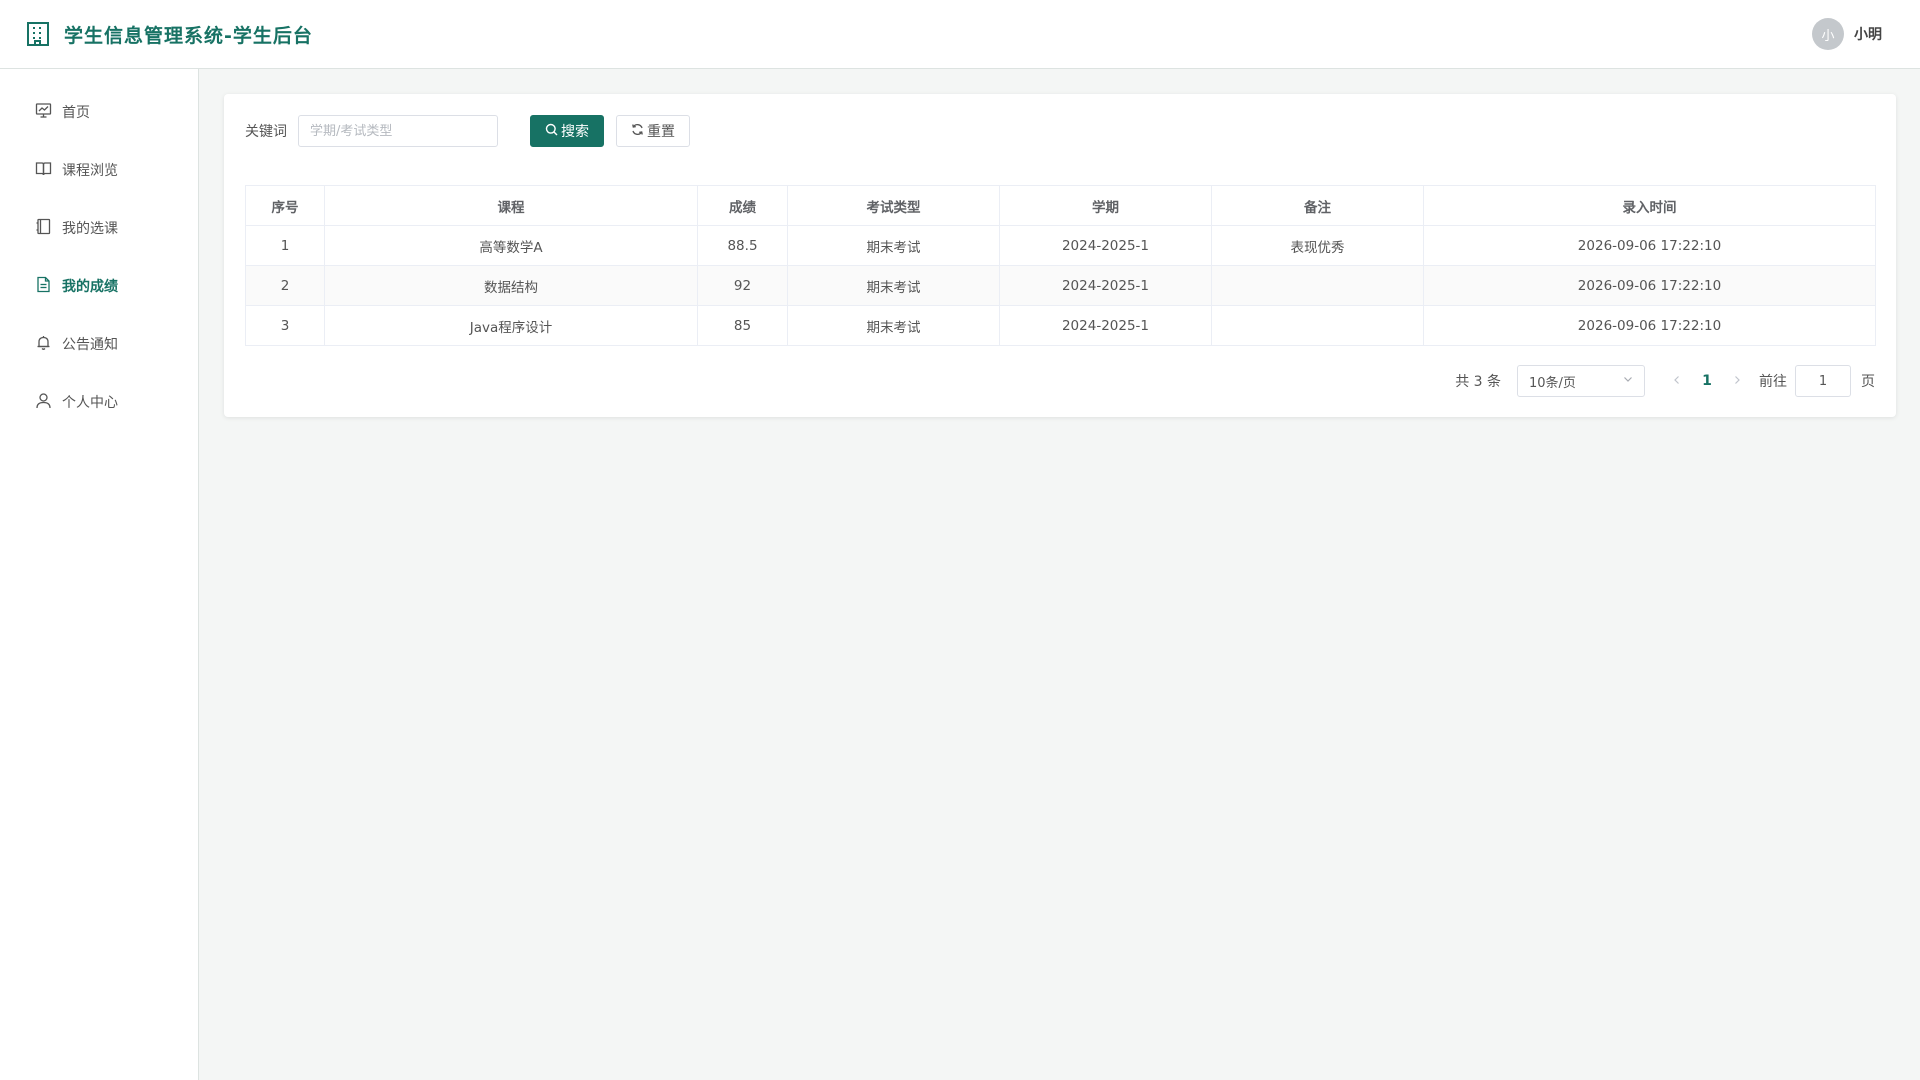 This screenshot has height=1080, width=1920. I want to click on cell-score: 88.5, so click(742, 245).